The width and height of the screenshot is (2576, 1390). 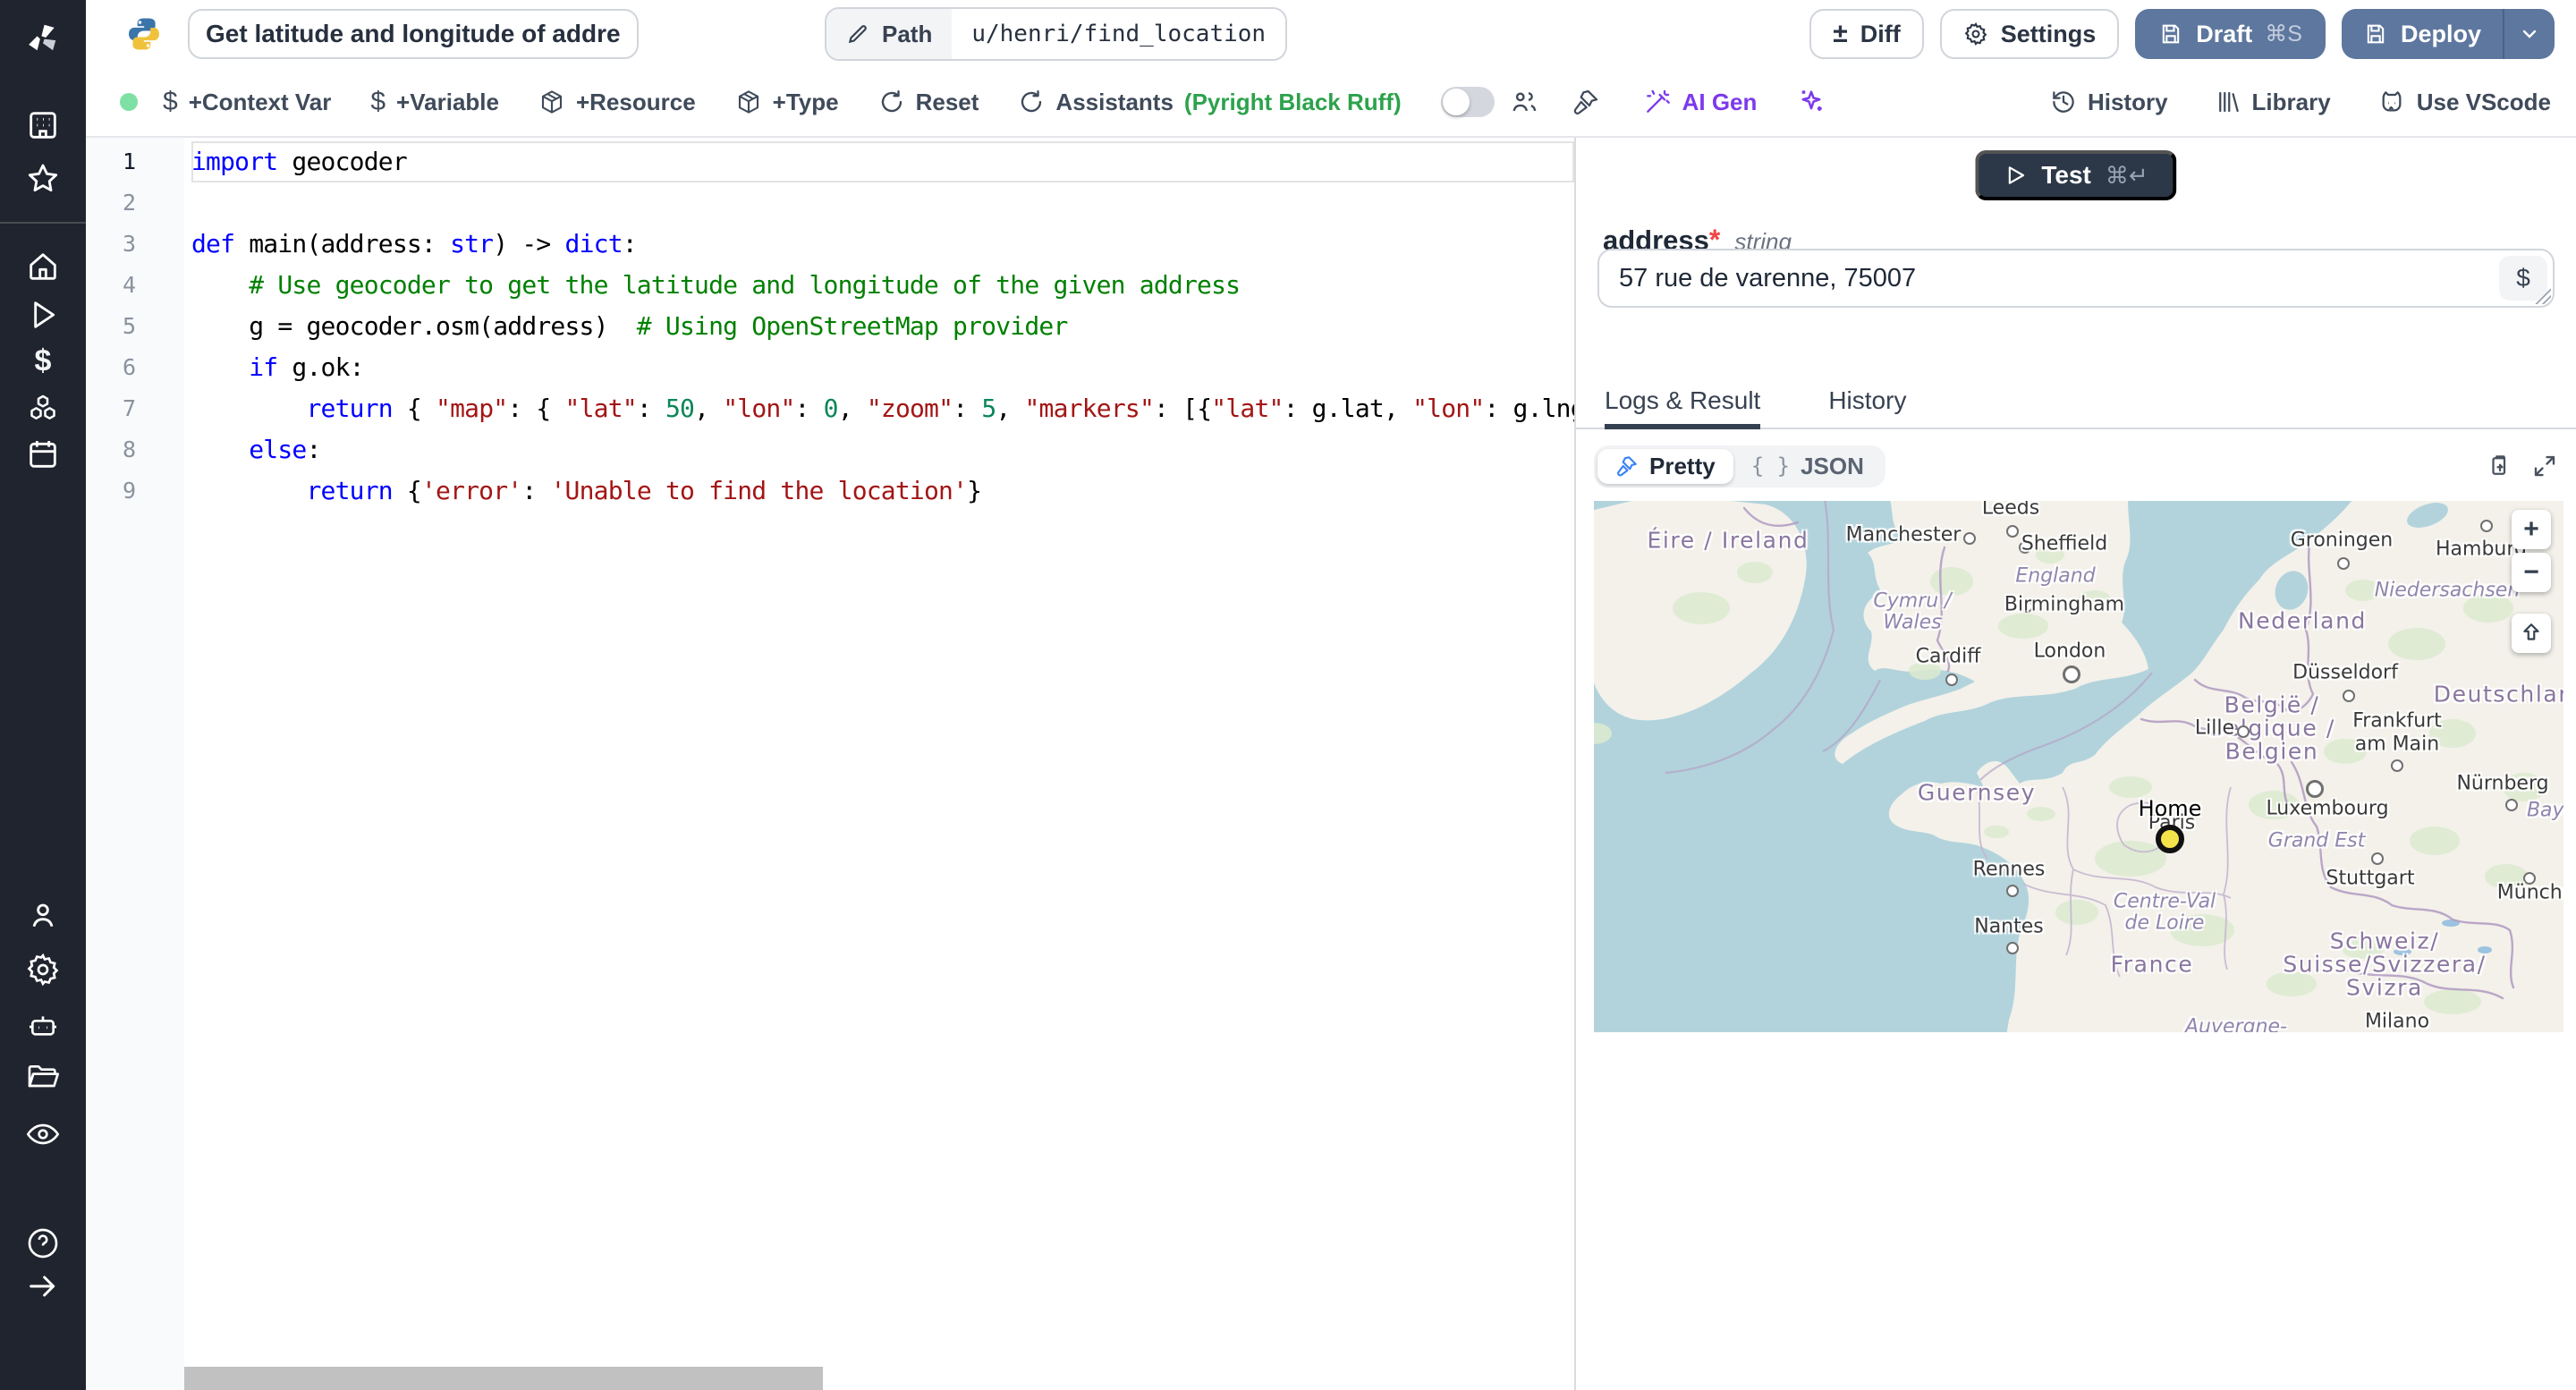 I want to click on audit-eye-icon, so click(x=43, y=1134).